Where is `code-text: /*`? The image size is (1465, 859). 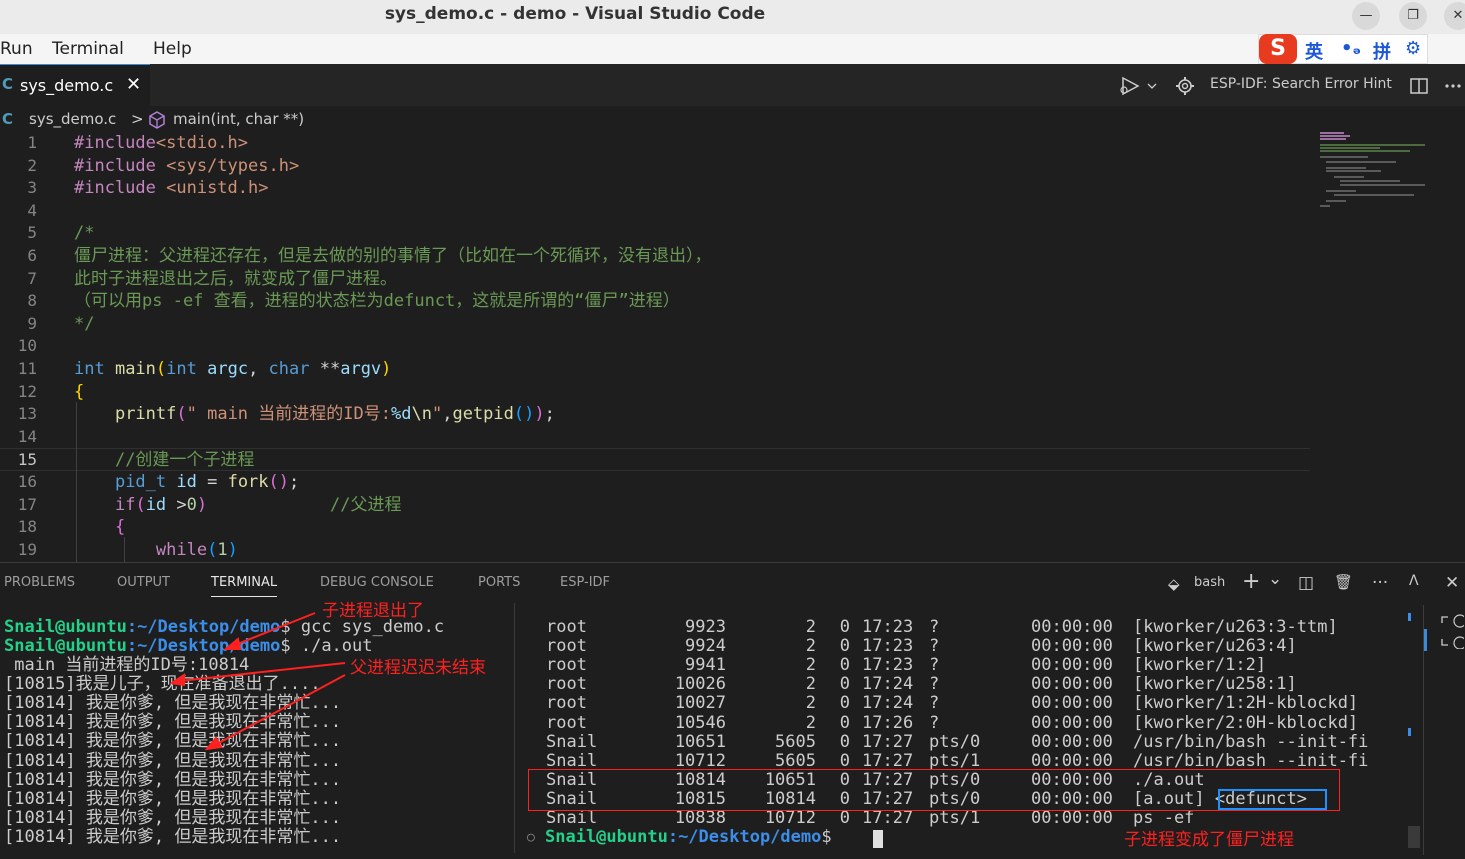
code-text: /* is located at coordinates (84, 233).